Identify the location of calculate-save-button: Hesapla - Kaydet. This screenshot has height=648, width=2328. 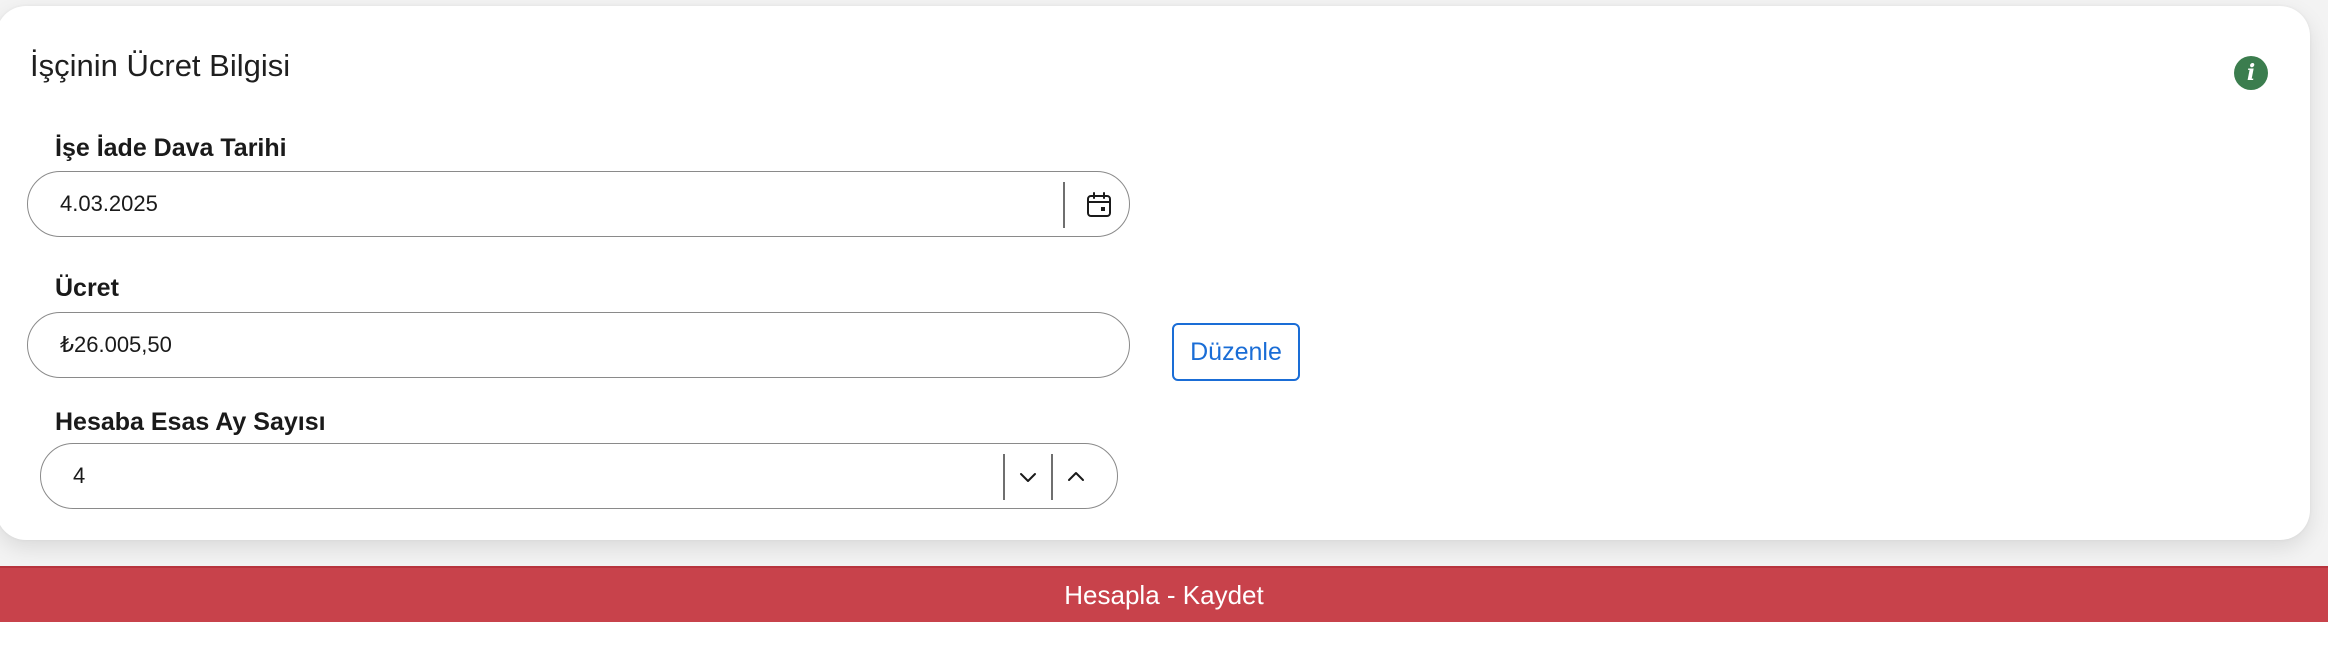
(1164, 594).